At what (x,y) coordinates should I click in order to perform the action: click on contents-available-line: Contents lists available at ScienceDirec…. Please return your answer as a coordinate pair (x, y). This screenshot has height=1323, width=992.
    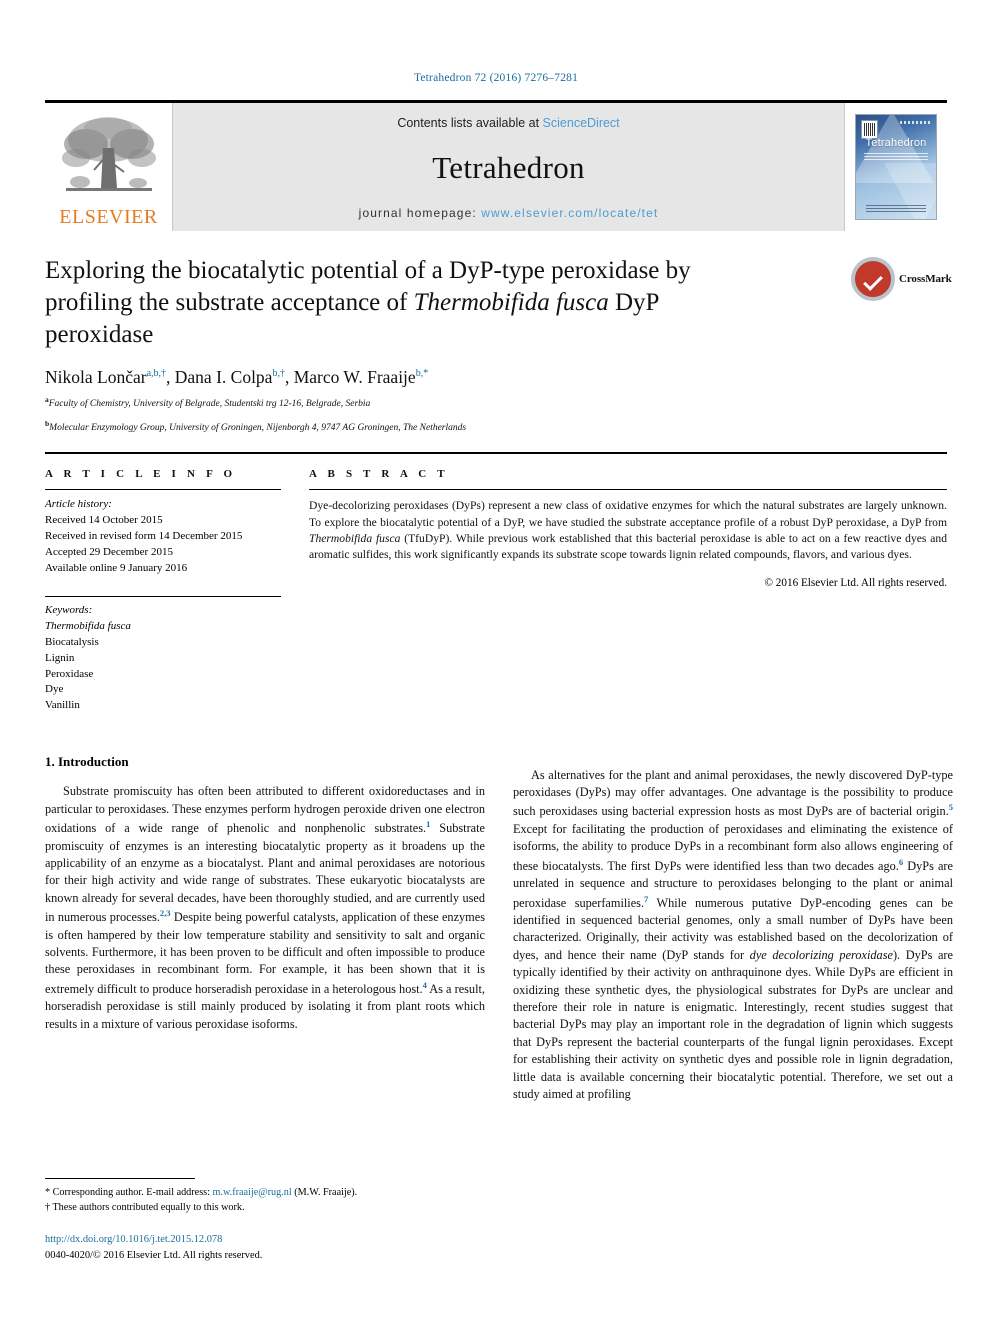
    Looking at the image, I should click on (508, 123).